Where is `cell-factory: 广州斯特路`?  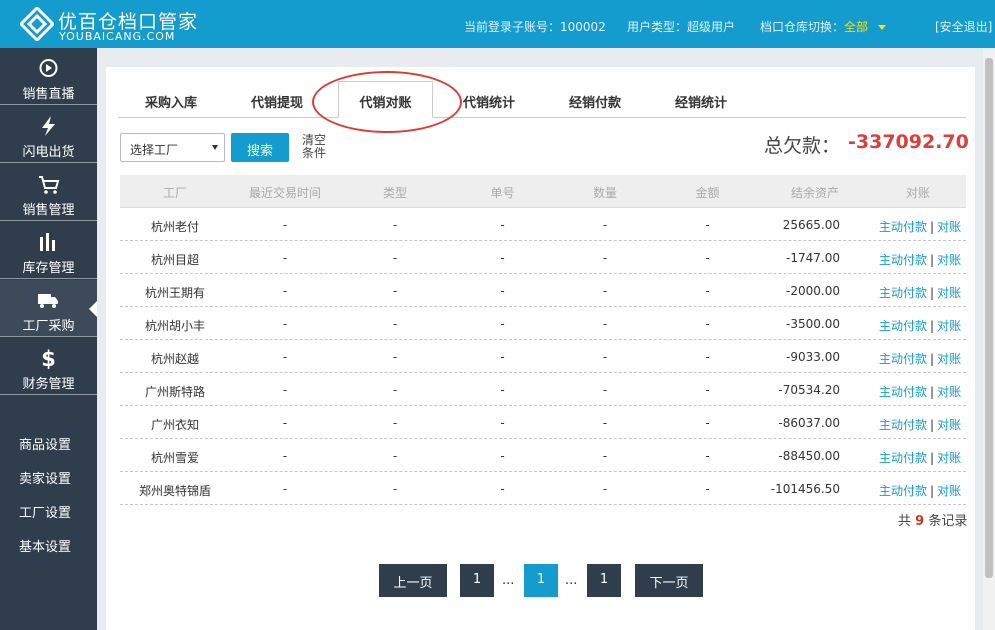 cell-factory: 广州斯特路 is located at coordinates (174, 392).